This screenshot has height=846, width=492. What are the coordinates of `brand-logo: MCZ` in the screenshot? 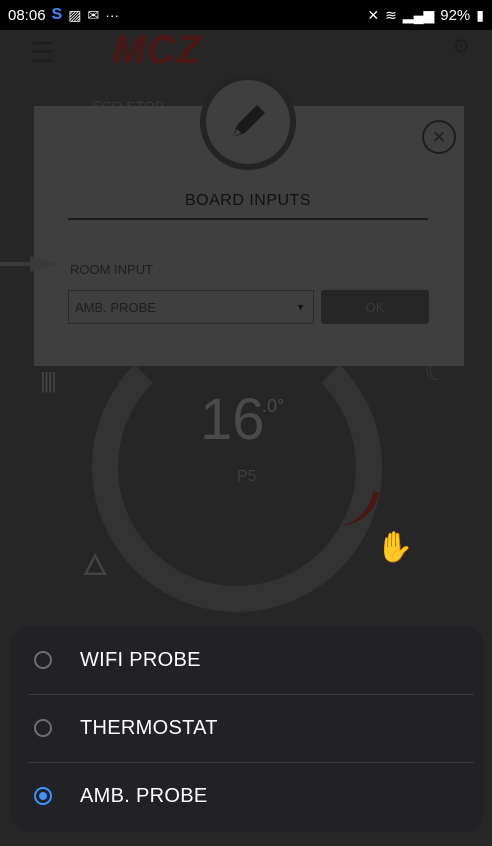 It's located at (157, 50).